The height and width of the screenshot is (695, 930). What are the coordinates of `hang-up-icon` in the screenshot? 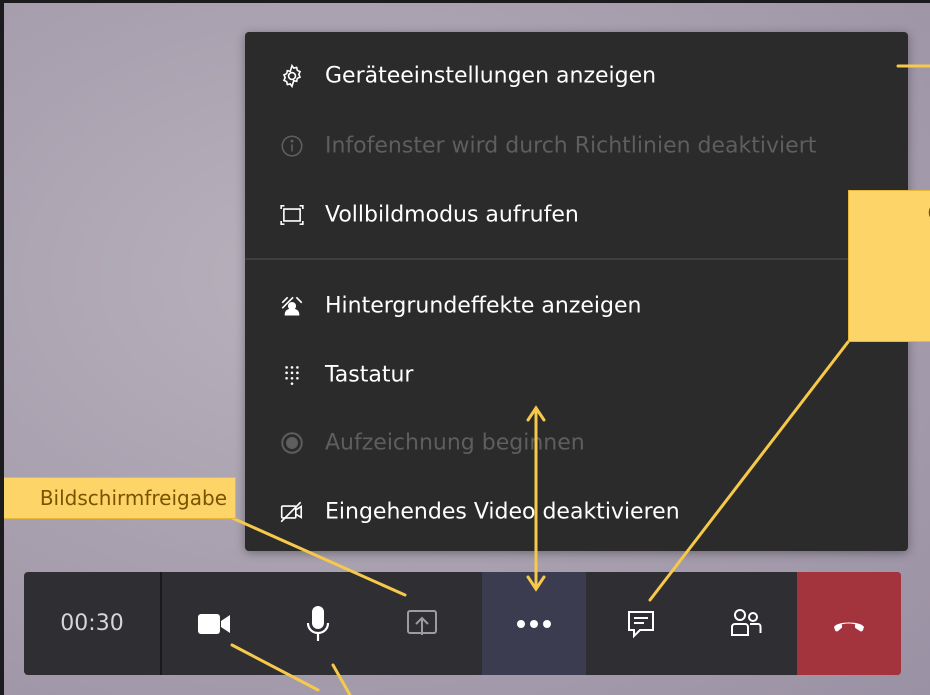 It's located at (849, 624).